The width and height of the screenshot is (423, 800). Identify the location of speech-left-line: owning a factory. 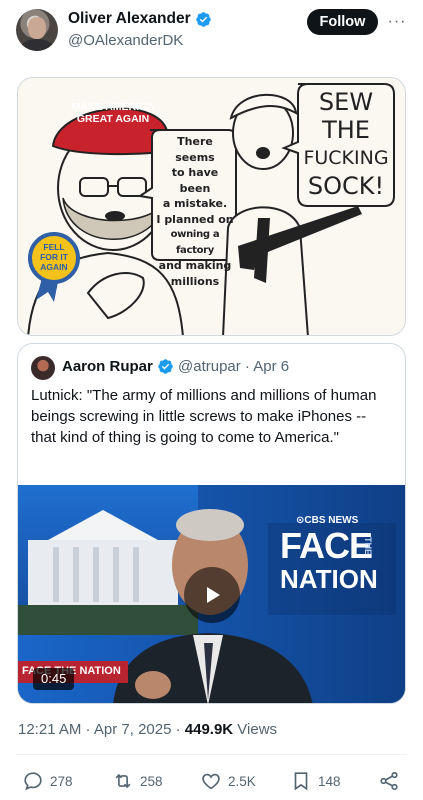
(195, 242).